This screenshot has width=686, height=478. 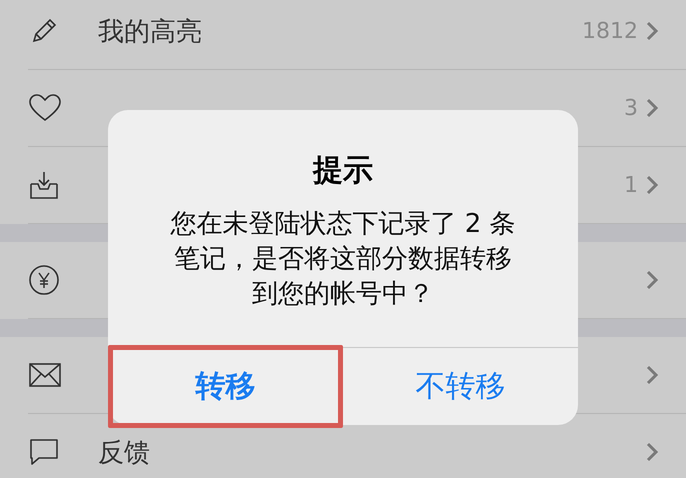 I want to click on dialog-title: 提示, so click(x=343, y=171).